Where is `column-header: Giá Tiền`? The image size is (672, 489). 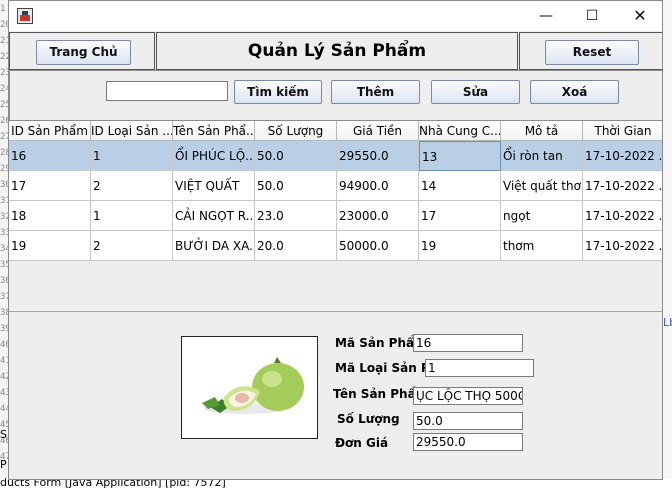
column-header: Giá Tiền is located at coordinates (378, 131).